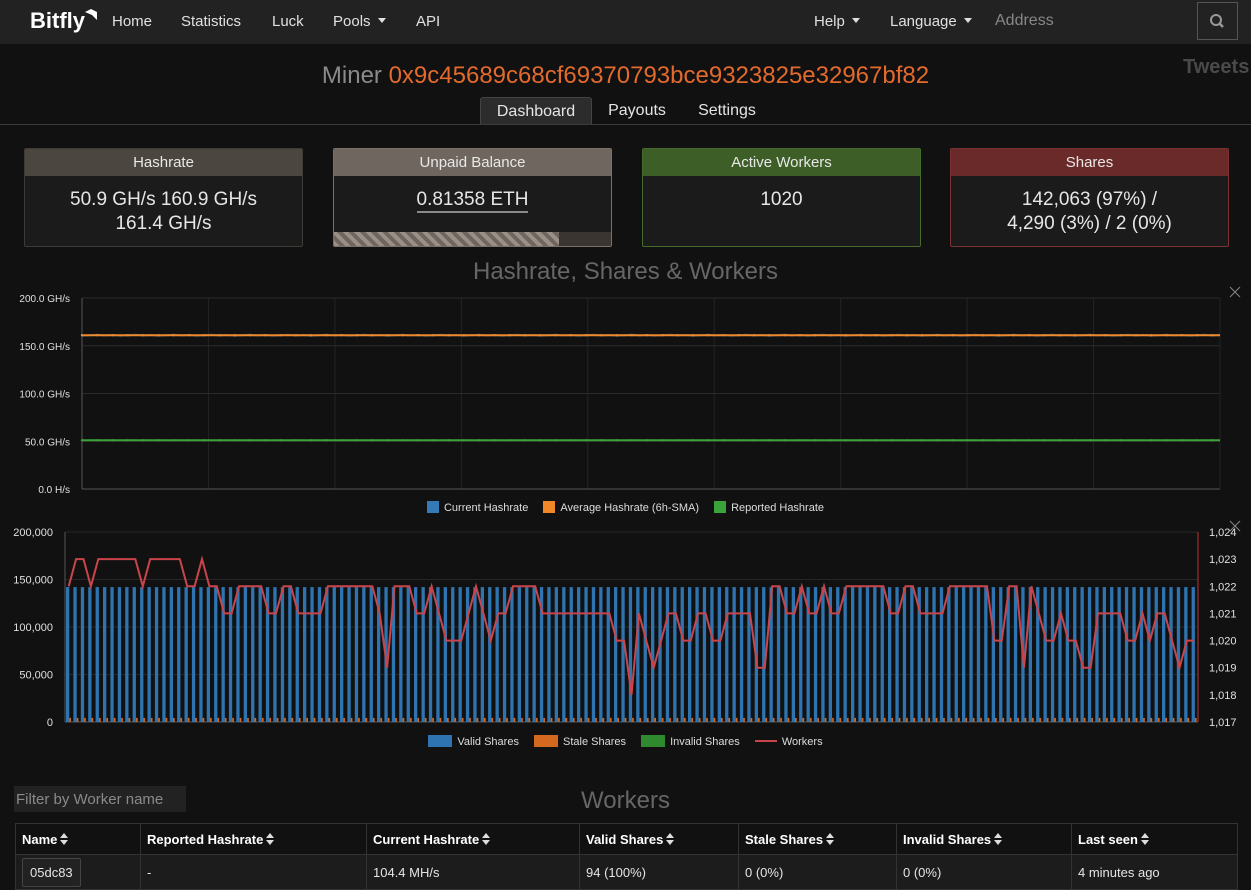 Image resolution: width=1251 pixels, height=890 pixels. Describe the element at coordinates (78, 839) in the screenshot. I see `th-name: Name` at that location.